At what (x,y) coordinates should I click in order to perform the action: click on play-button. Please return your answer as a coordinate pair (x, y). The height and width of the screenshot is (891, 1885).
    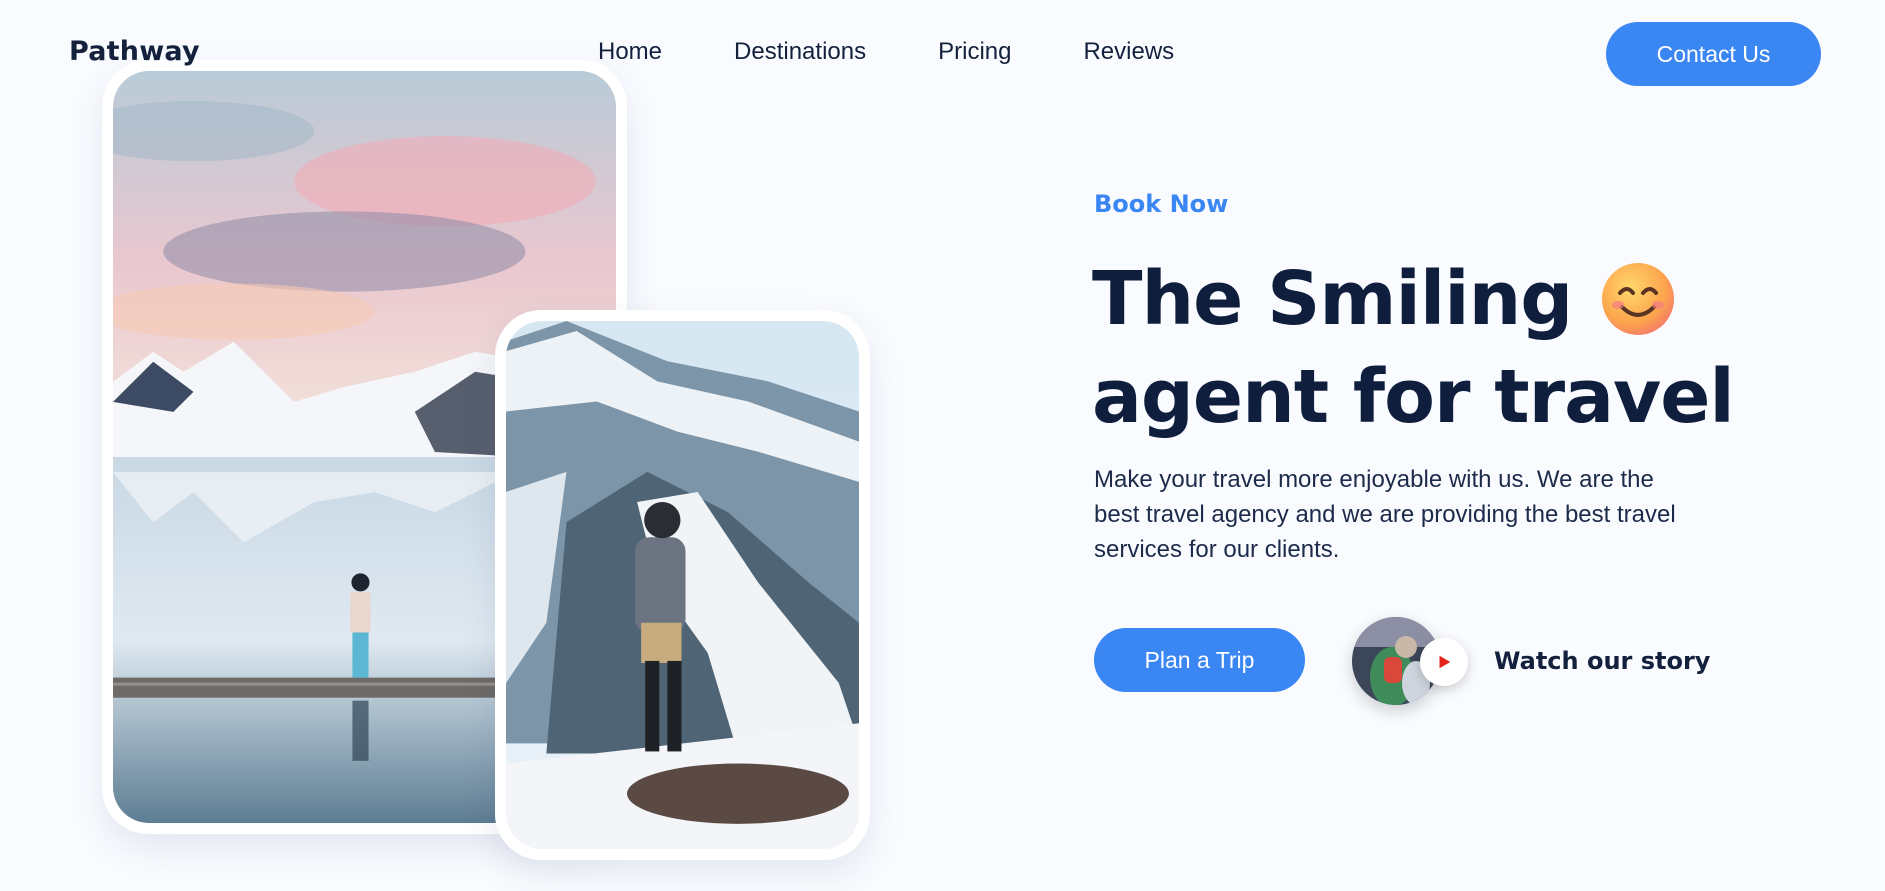
    Looking at the image, I should click on (1444, 662).